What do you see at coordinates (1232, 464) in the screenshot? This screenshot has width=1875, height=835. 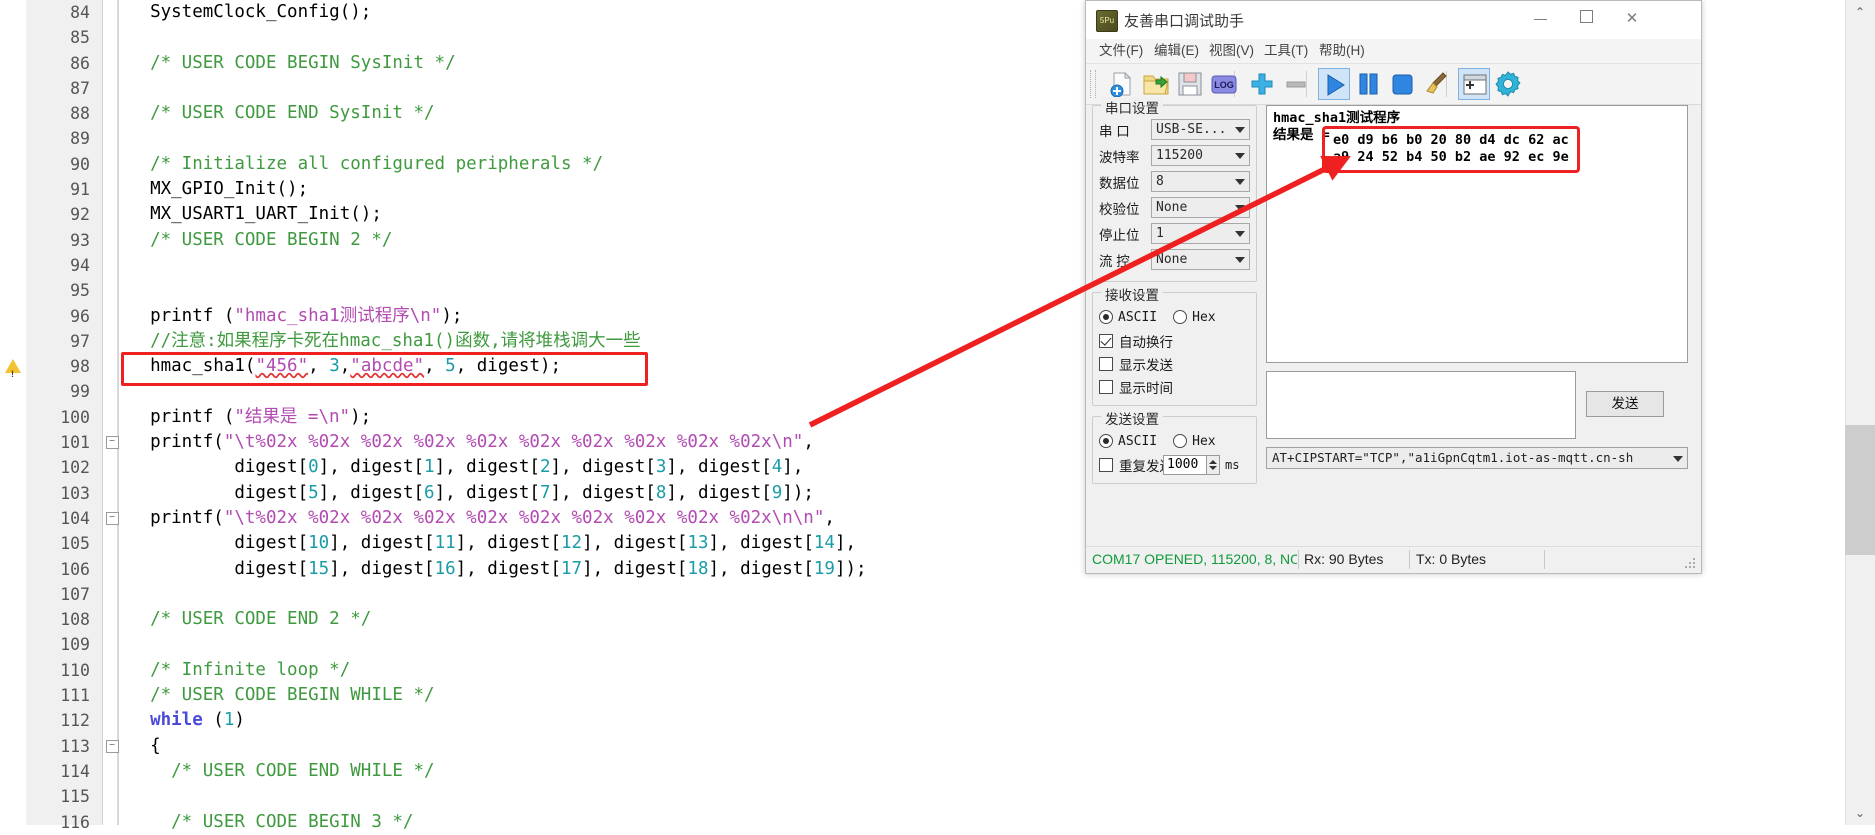 I see `interval-unit-label: ms` at bounding box center [1232, 464].